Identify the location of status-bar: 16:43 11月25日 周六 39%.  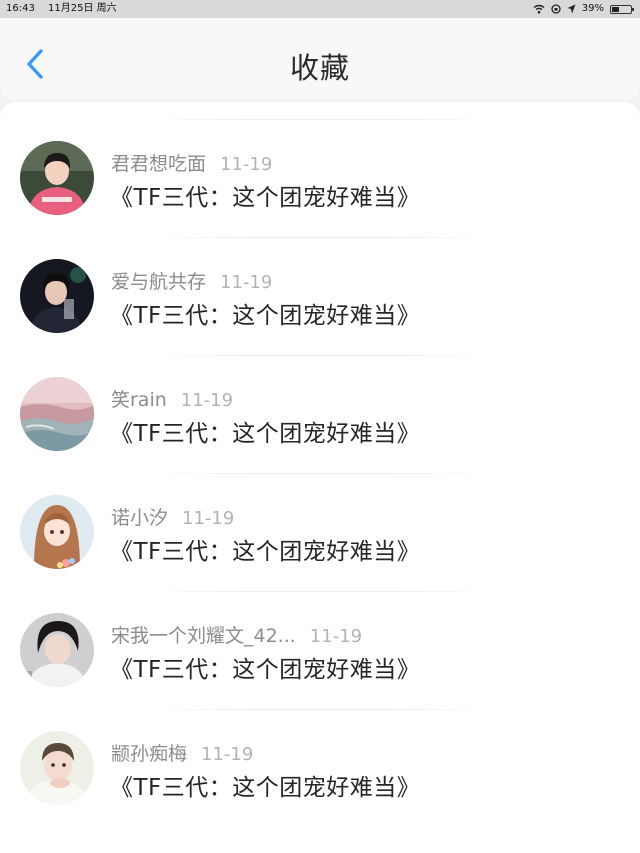
(320, 9).